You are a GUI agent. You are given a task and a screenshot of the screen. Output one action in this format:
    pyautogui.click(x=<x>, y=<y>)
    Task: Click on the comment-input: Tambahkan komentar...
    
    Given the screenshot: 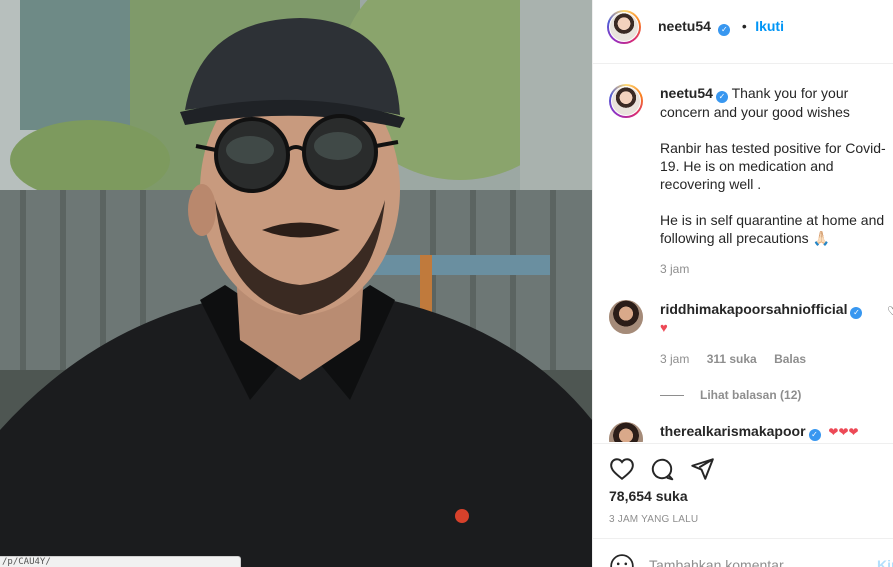 What is the action you would take?
    pyautogui.click(x=722, y=562)
    